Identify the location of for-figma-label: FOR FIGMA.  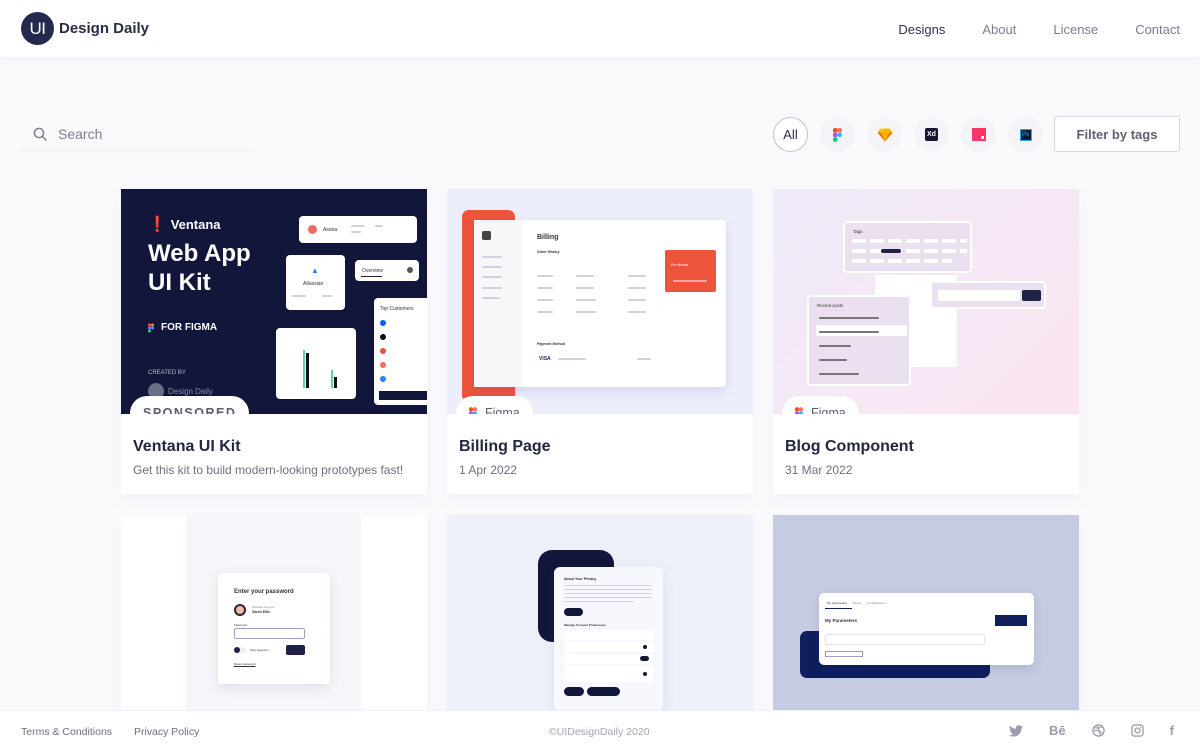
(182, 327).